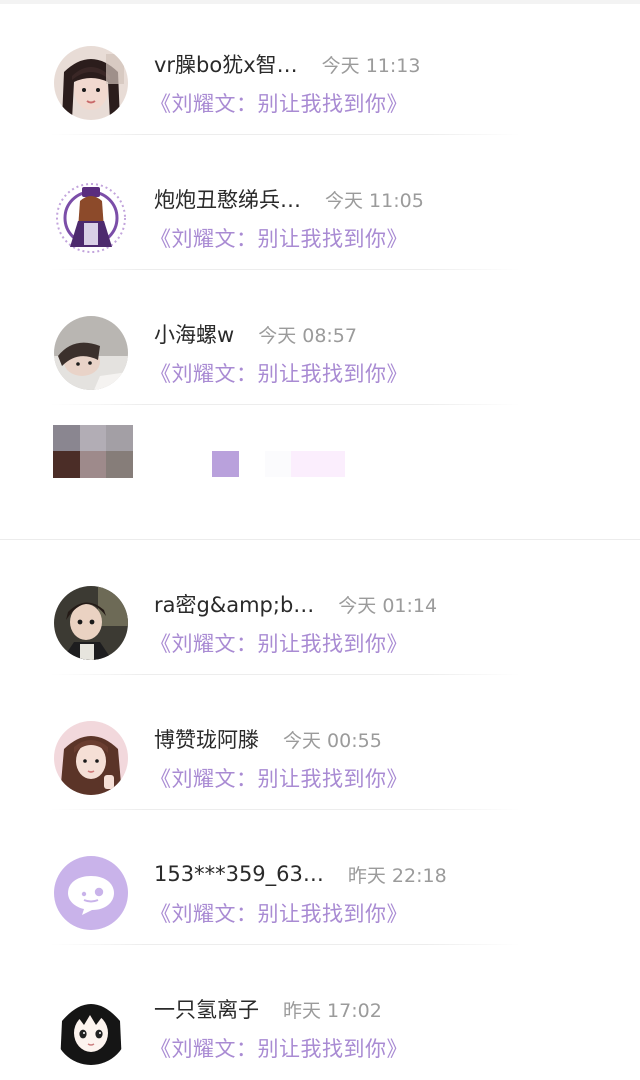 The height and width of the screenshot is (1080, 640). I want to click on user-name: 小海螺w, so click(194, 334).